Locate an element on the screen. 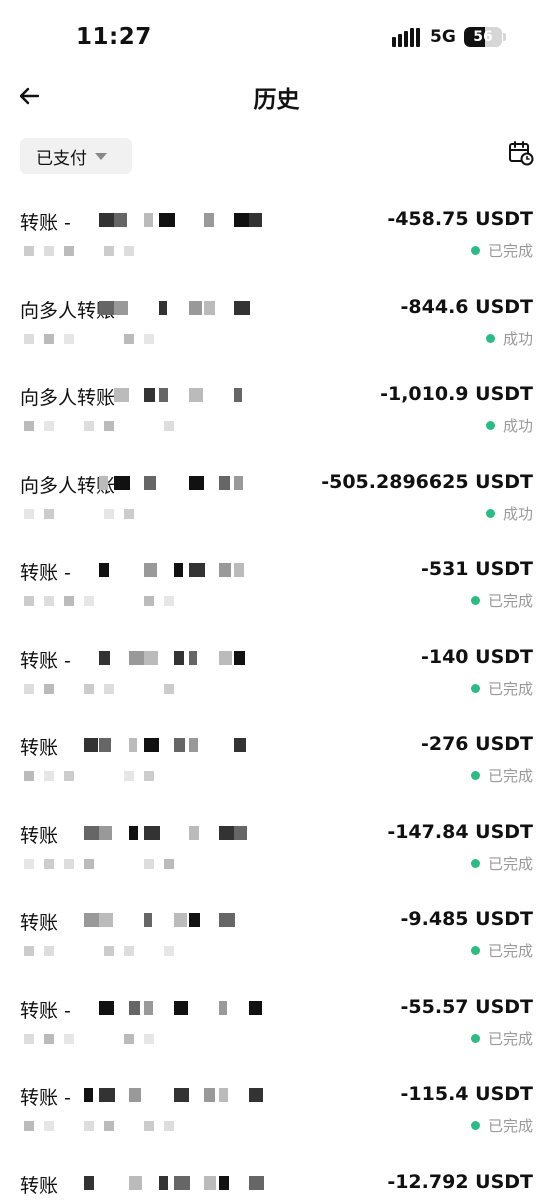  battery-tip is located at coordinates (504, 37).